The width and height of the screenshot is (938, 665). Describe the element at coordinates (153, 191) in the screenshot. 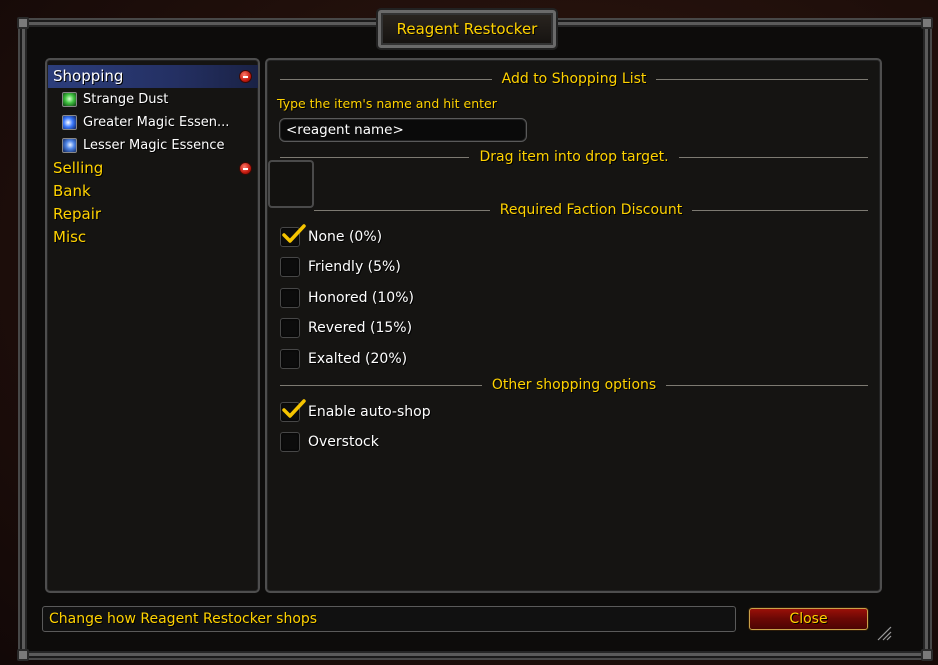

I see `nav-item-bank: Bank` at that location.